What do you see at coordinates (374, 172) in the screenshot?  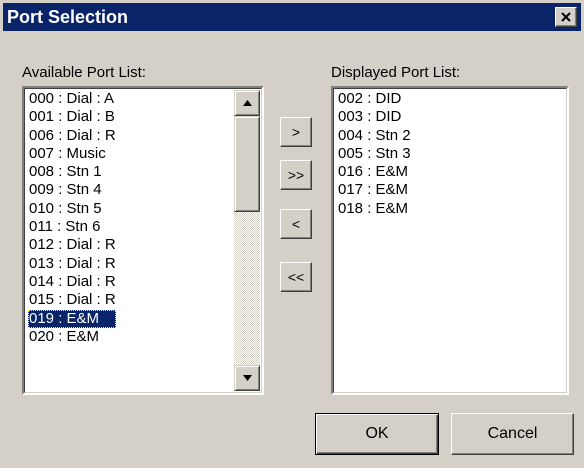 I see `list-item: 016 : E&M` at bounding box center [374, 172].